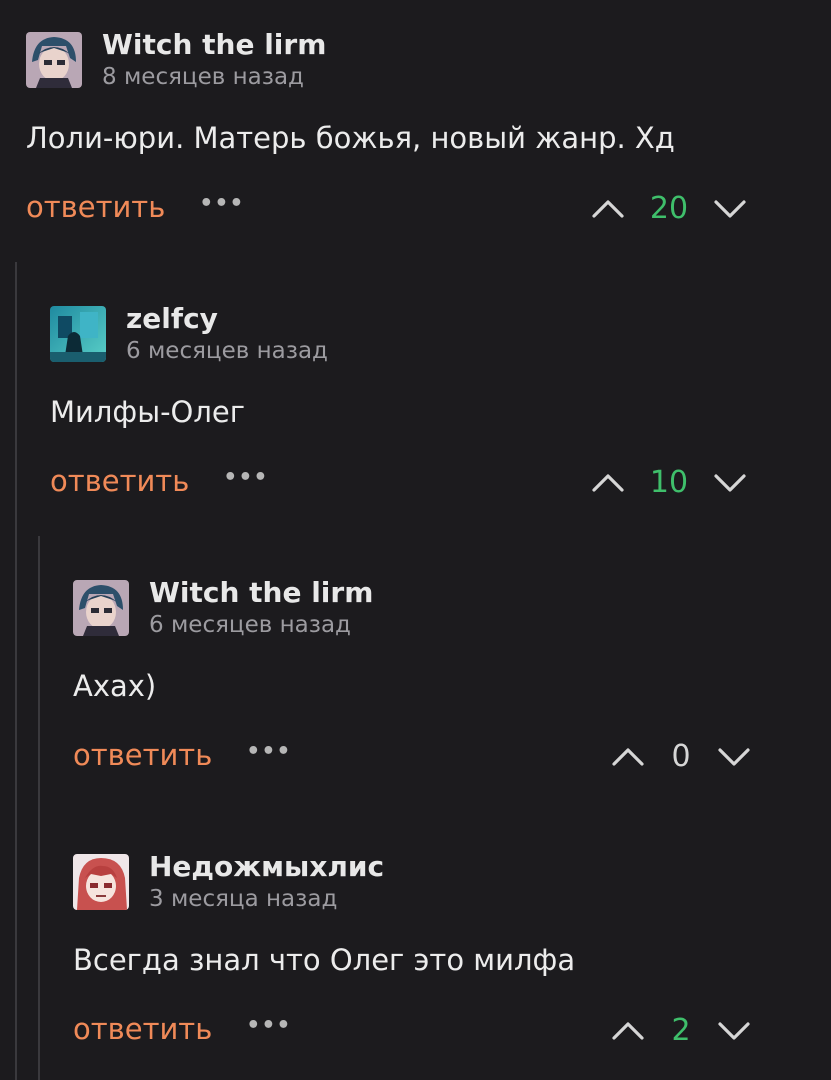 The width and height of the screenshot is (831, 1080). I want to click on vote-controls: 2, so click(681, 1030).